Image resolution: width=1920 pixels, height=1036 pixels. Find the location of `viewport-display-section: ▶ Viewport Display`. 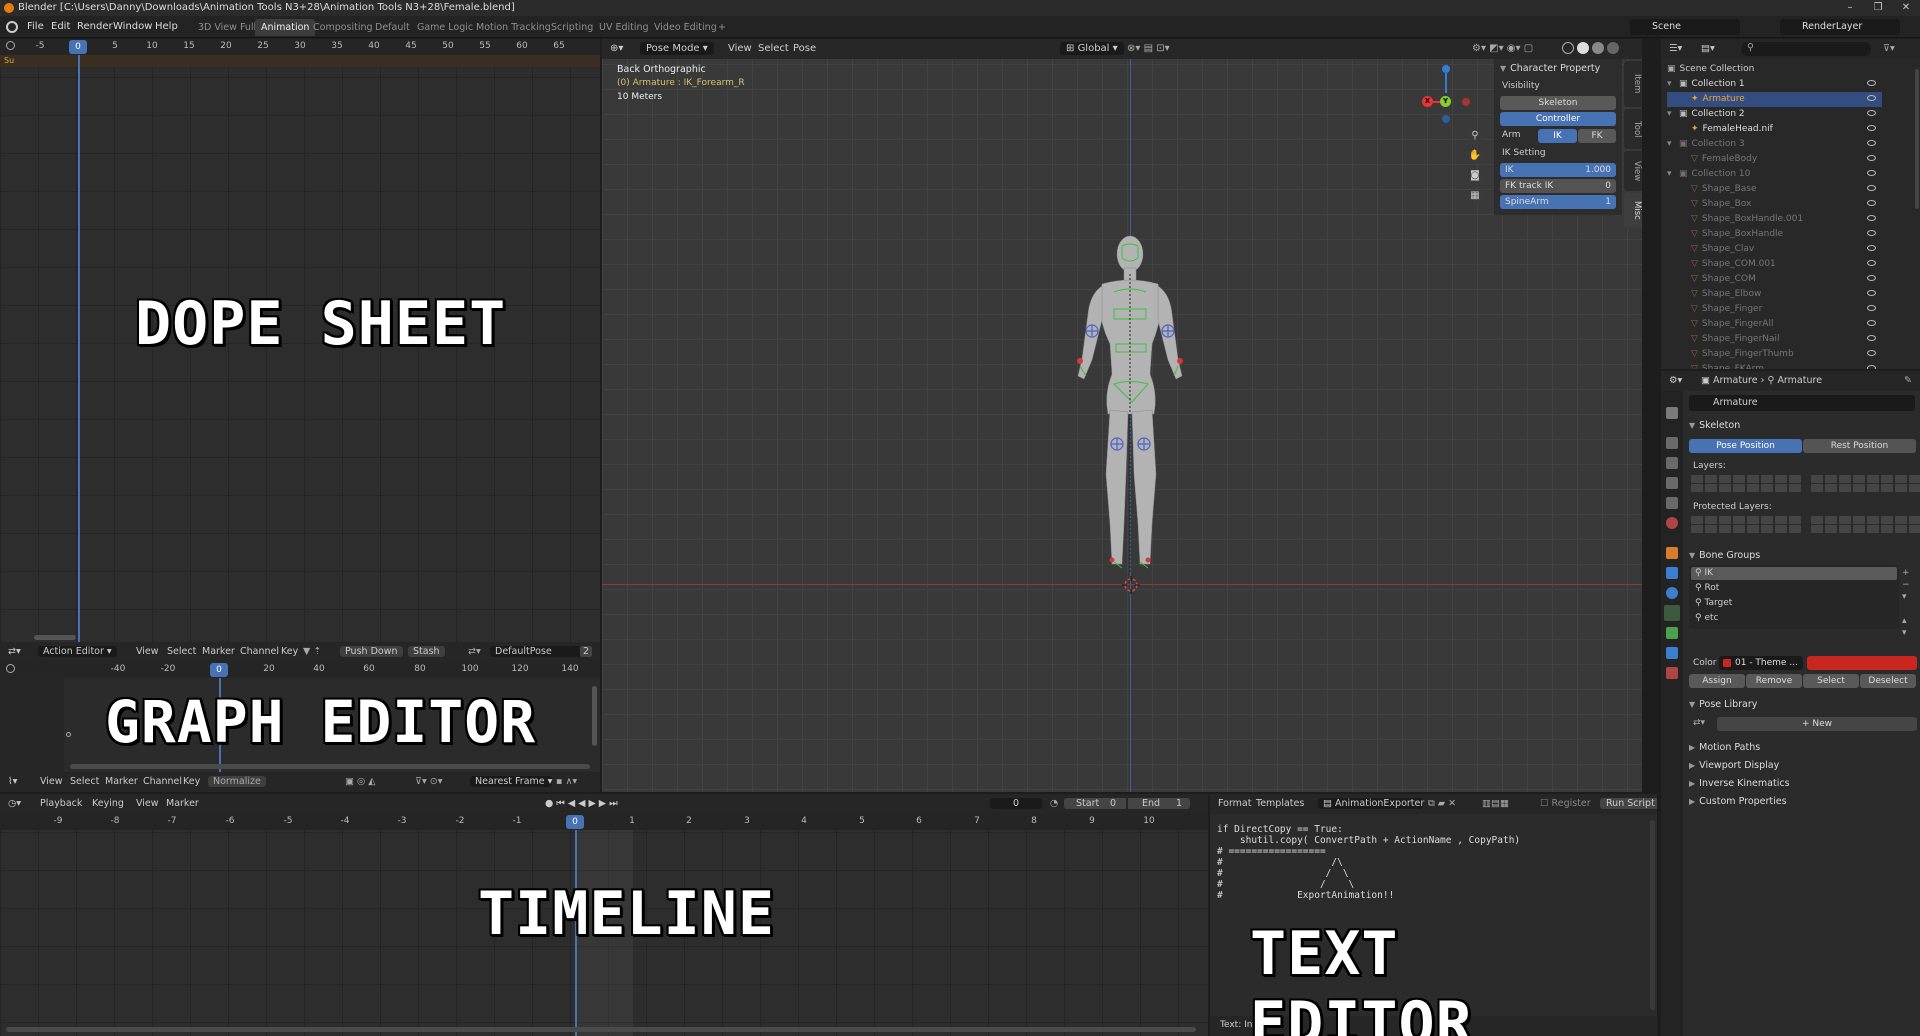

viewport-display-section: ▶ Viewport Display is located at coordinates (1734, 765).